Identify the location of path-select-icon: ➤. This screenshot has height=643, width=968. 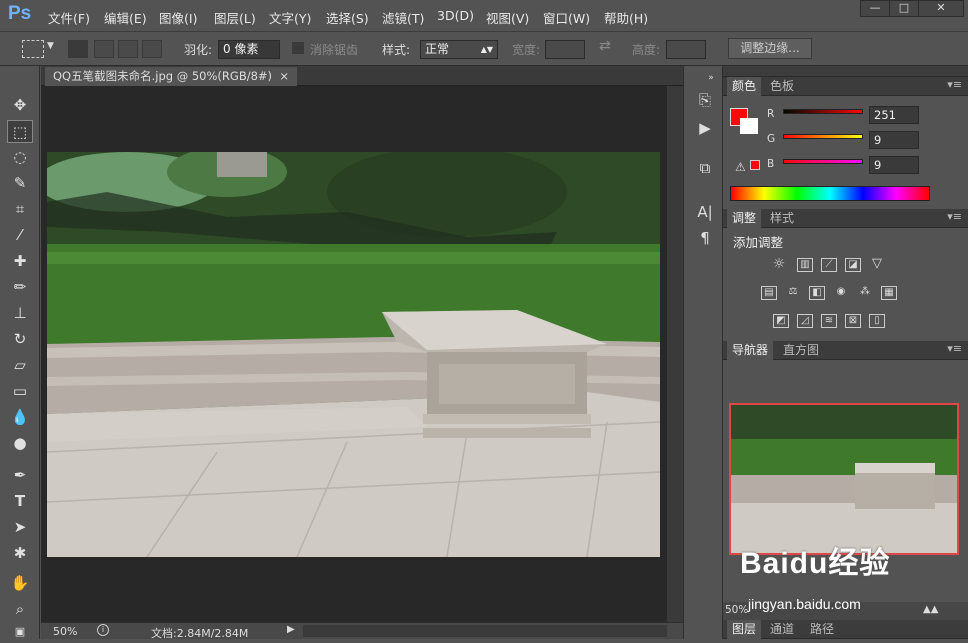
(20, 527).